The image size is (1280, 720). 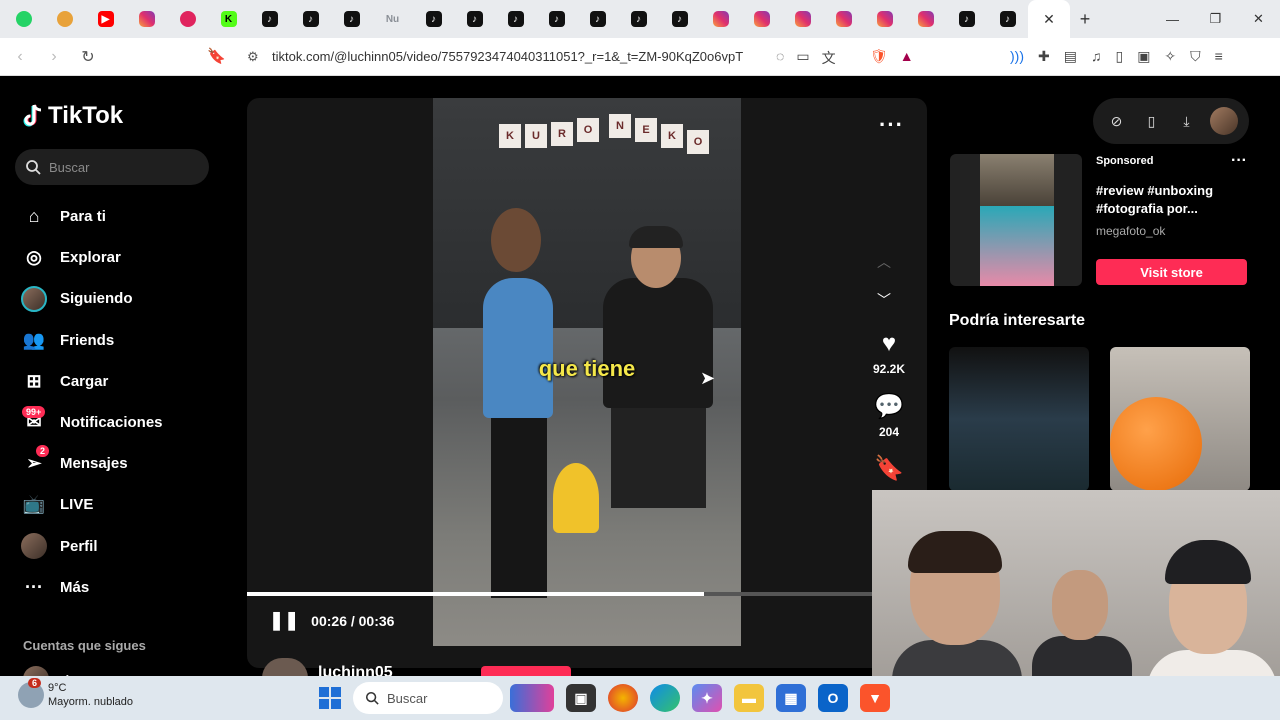 I want to click on store-icon: ▦, so click(x=791, y=698).